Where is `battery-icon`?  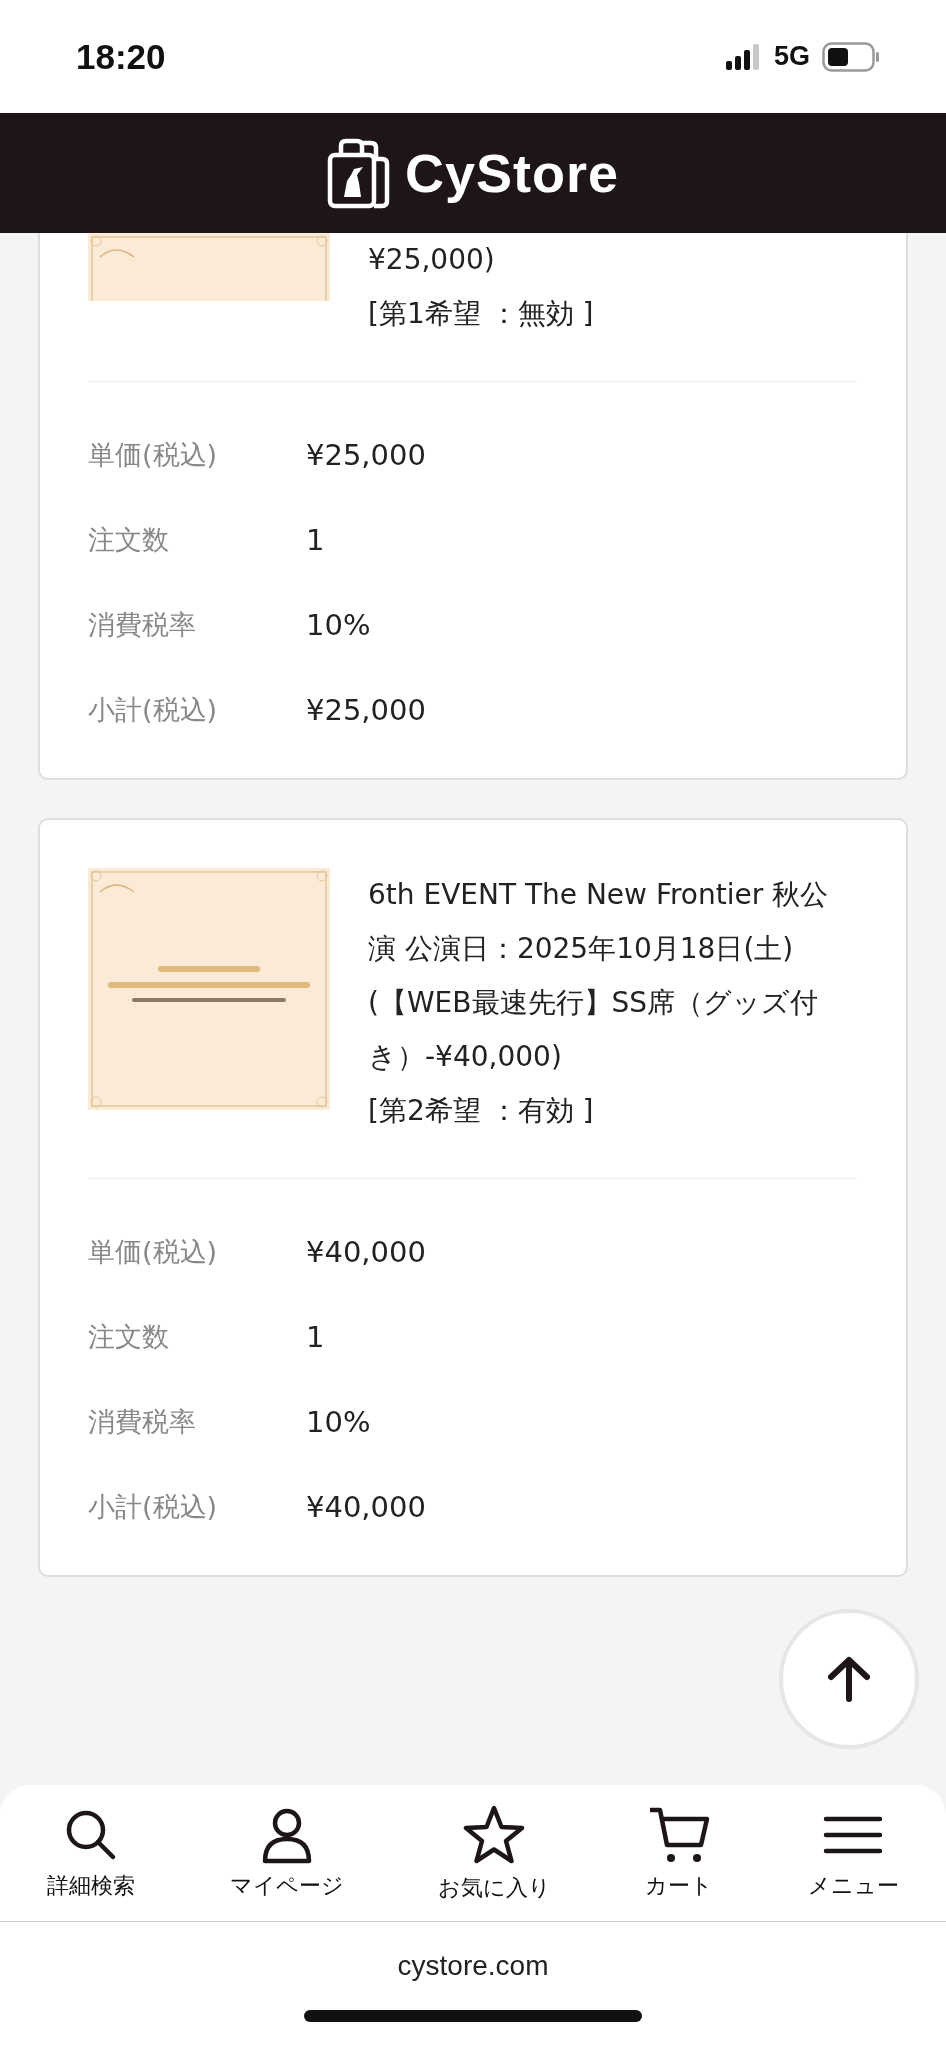
battery-icon is located at coordinates (851, 56).